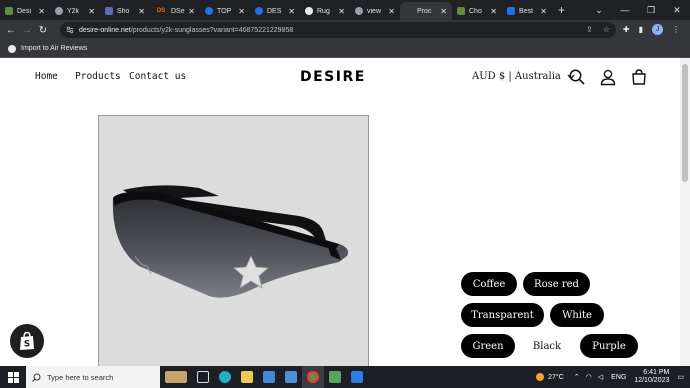  I want to click on tab: DS DSe ✕, so click(175, 11).